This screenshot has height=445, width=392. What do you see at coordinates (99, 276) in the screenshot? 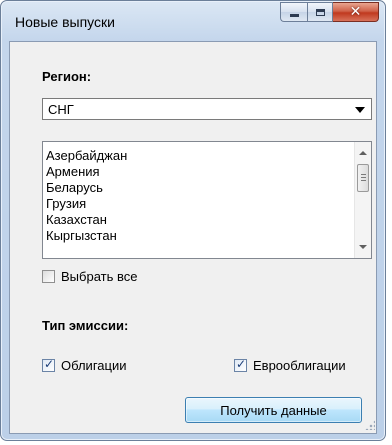
I see `select-all-label: Выбрать все` at bounding box center [99, 276].